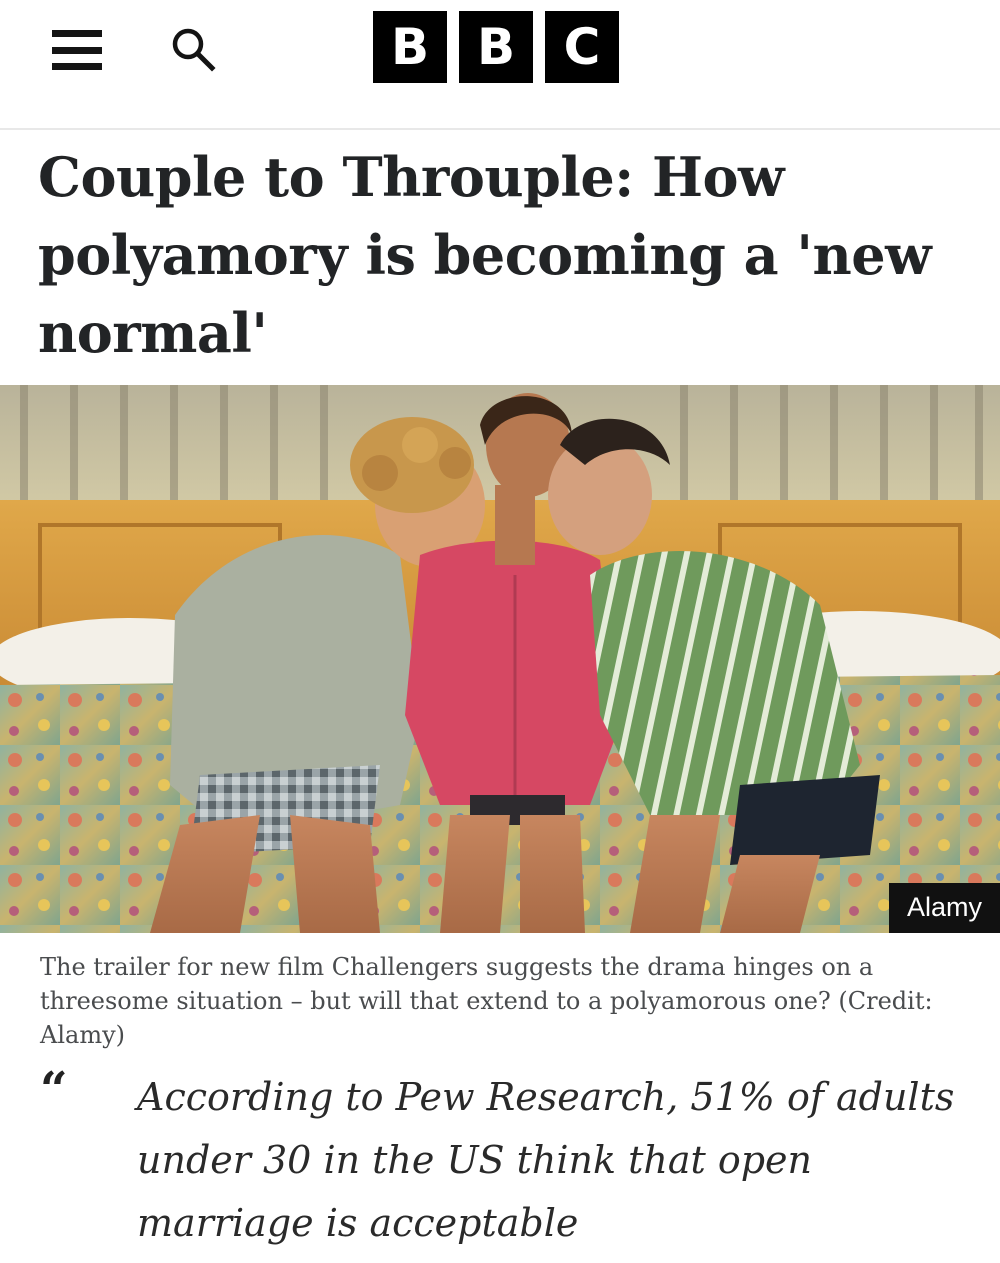  I want to click on logo-letter-b2: B, so click(496, 47).